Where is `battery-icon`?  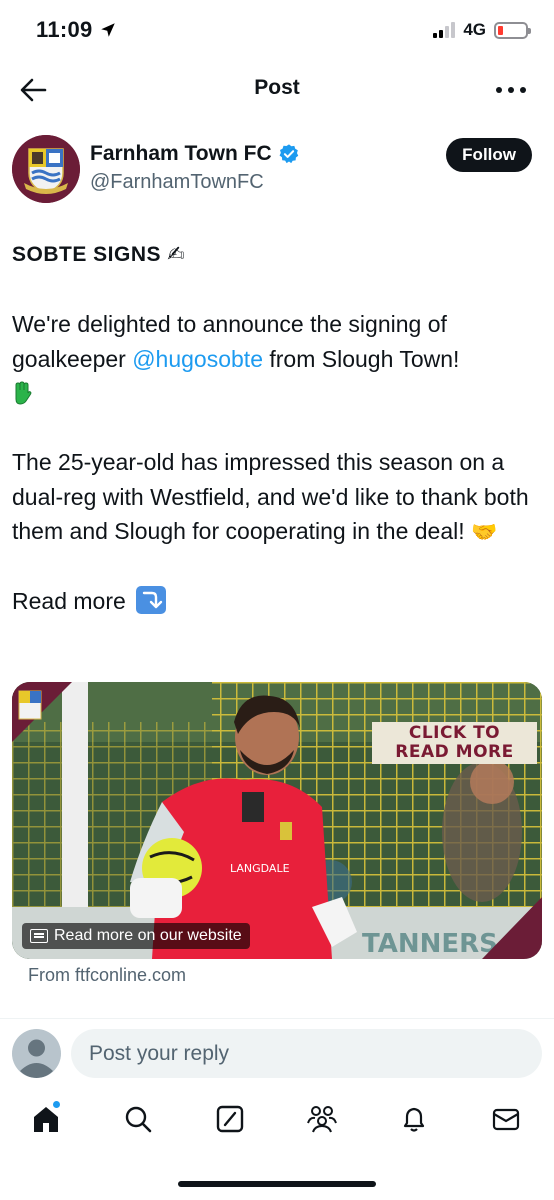 battery-icon is located at coordinates (512, 30).